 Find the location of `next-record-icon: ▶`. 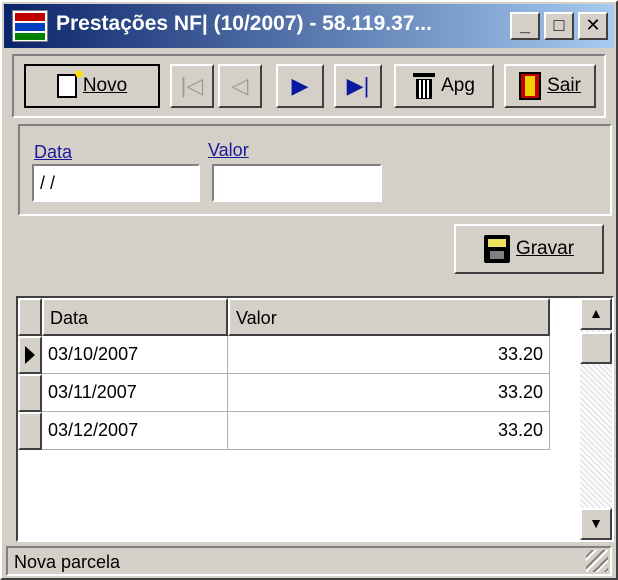

next-record-icon: ▶ is located at coordinates (300, 85).